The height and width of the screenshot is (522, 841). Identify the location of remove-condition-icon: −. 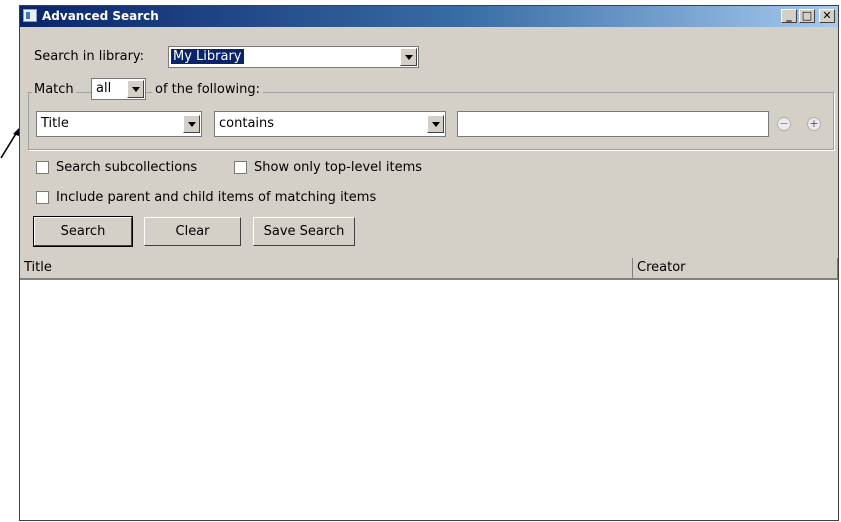
(784, 124).